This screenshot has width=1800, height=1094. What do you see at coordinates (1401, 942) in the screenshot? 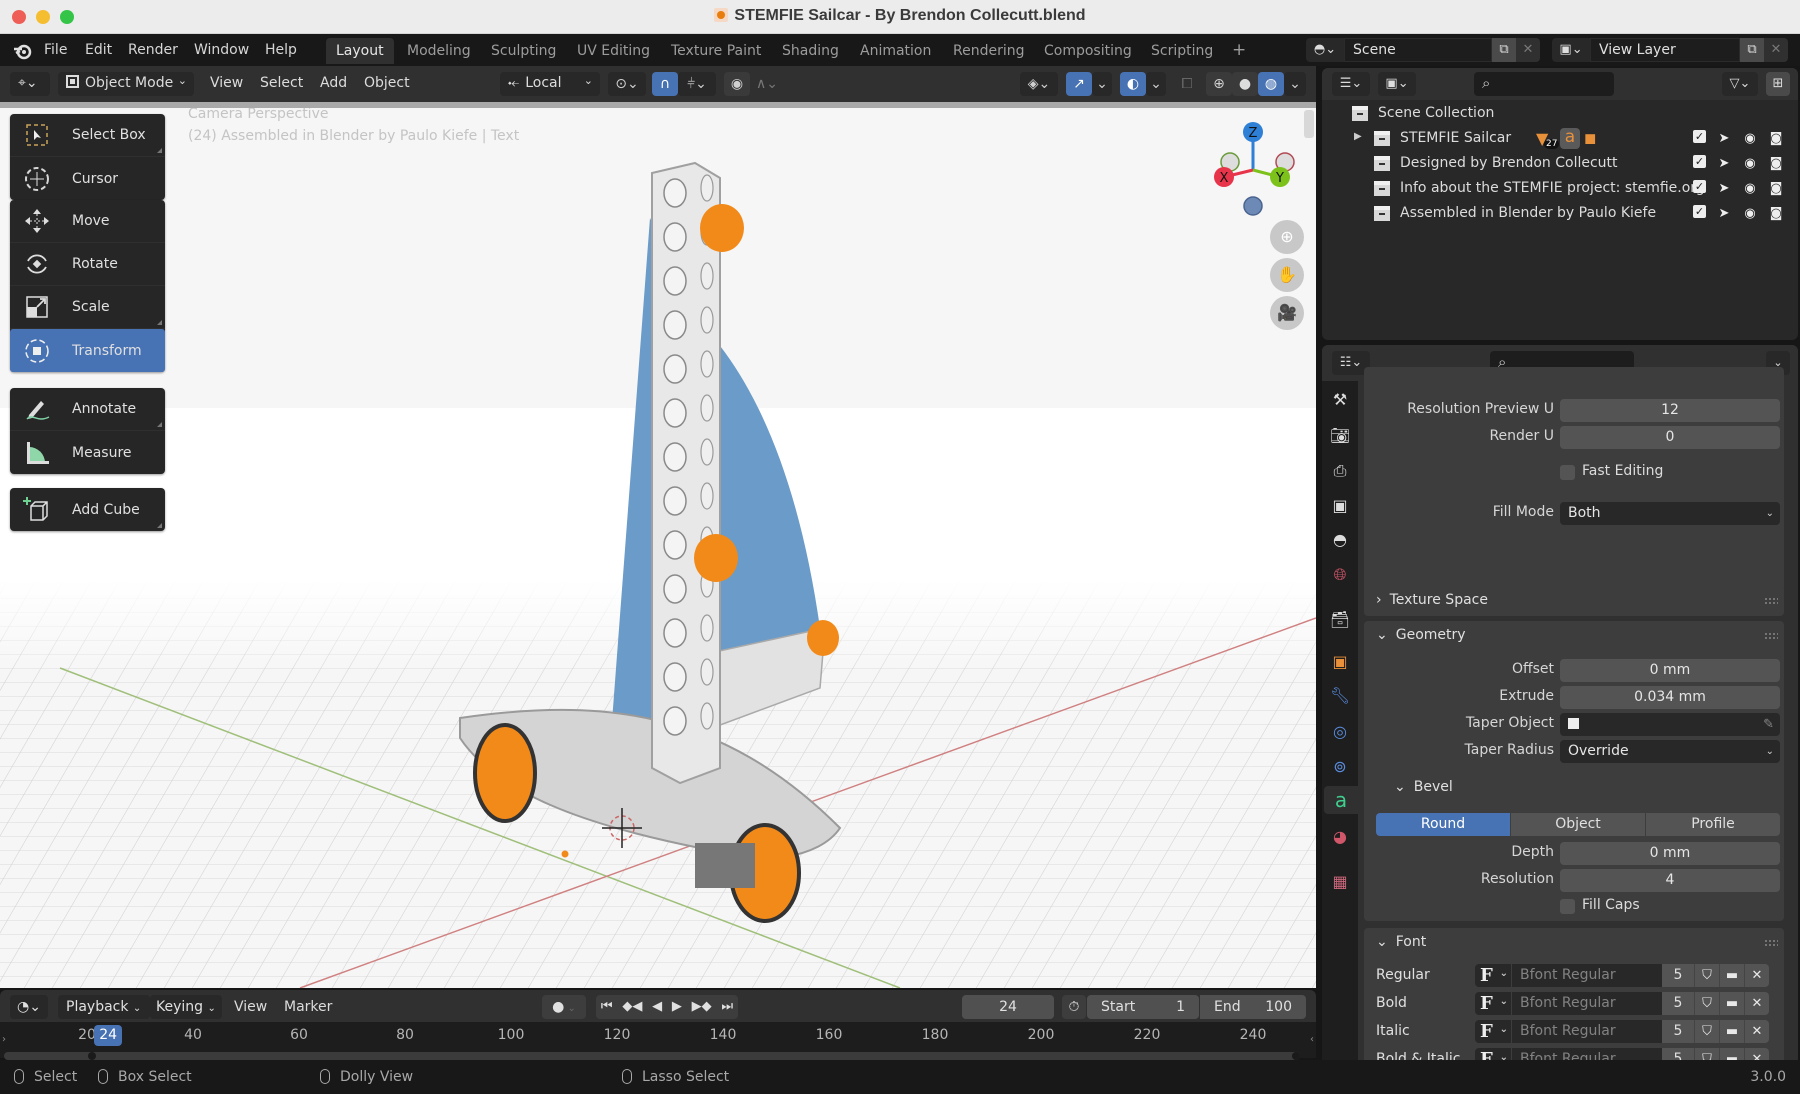
I see `panel-header: ⌄ Font` at bounding box center [1401, 942].